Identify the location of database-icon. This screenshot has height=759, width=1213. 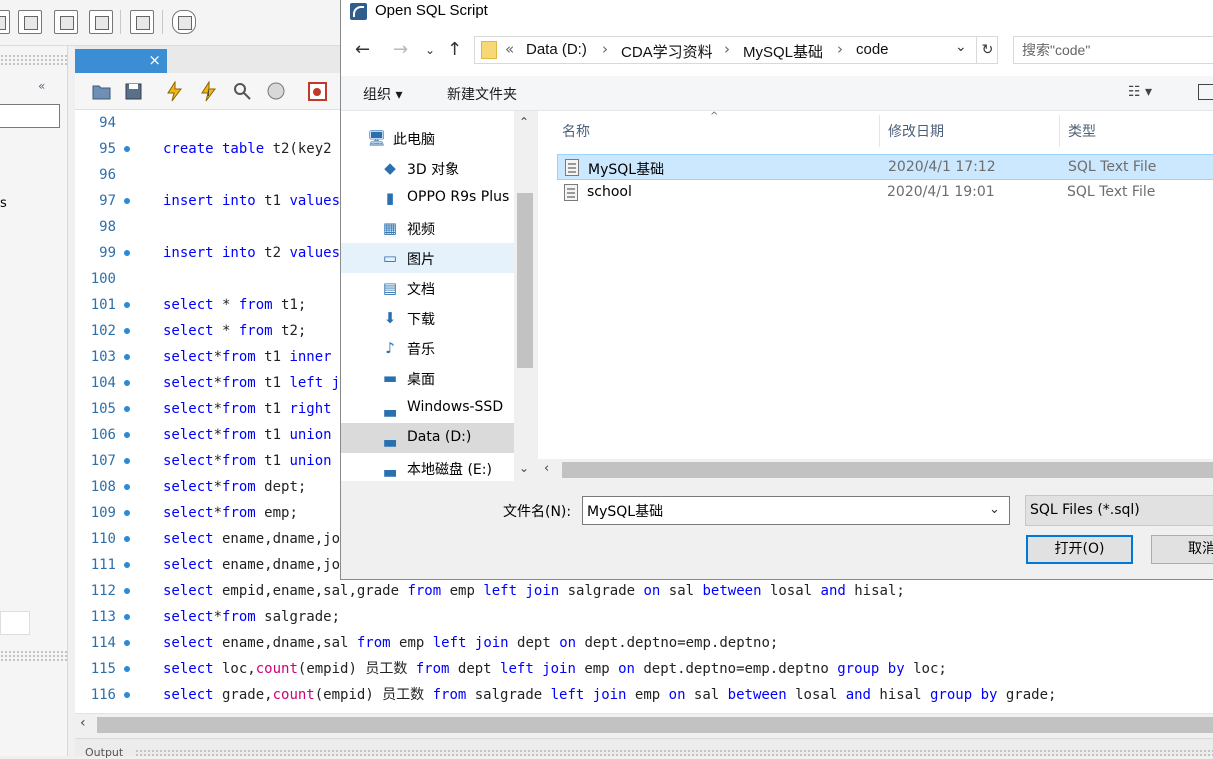
(184, 22).